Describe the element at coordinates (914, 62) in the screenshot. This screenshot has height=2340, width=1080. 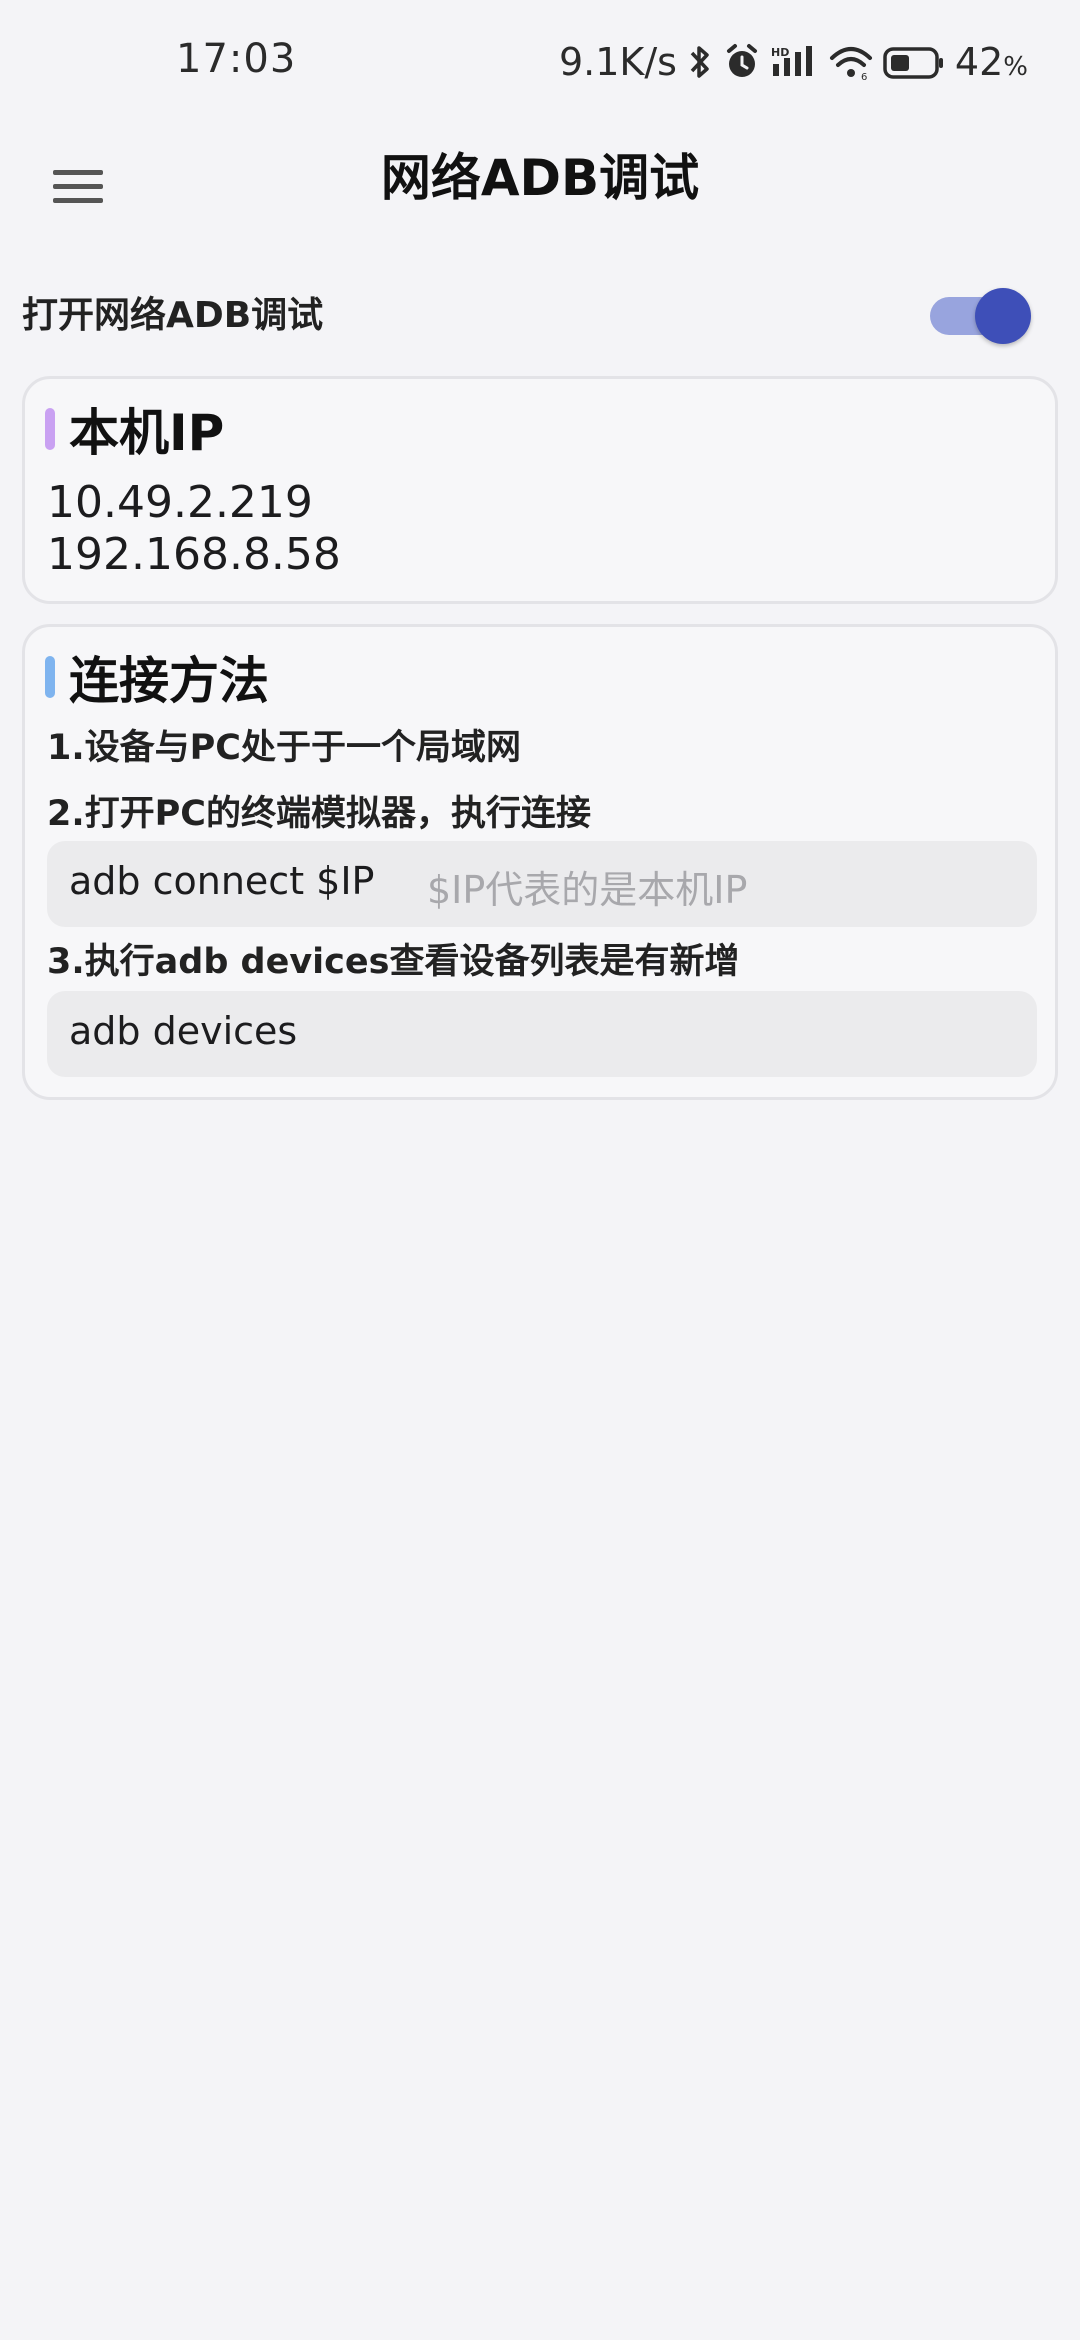
I see `battery-icon` at that location.